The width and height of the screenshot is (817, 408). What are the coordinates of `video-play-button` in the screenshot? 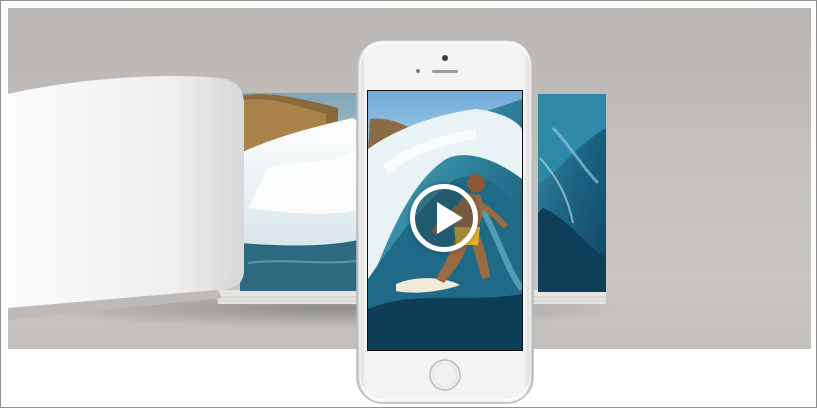 It's located at (444, 218).